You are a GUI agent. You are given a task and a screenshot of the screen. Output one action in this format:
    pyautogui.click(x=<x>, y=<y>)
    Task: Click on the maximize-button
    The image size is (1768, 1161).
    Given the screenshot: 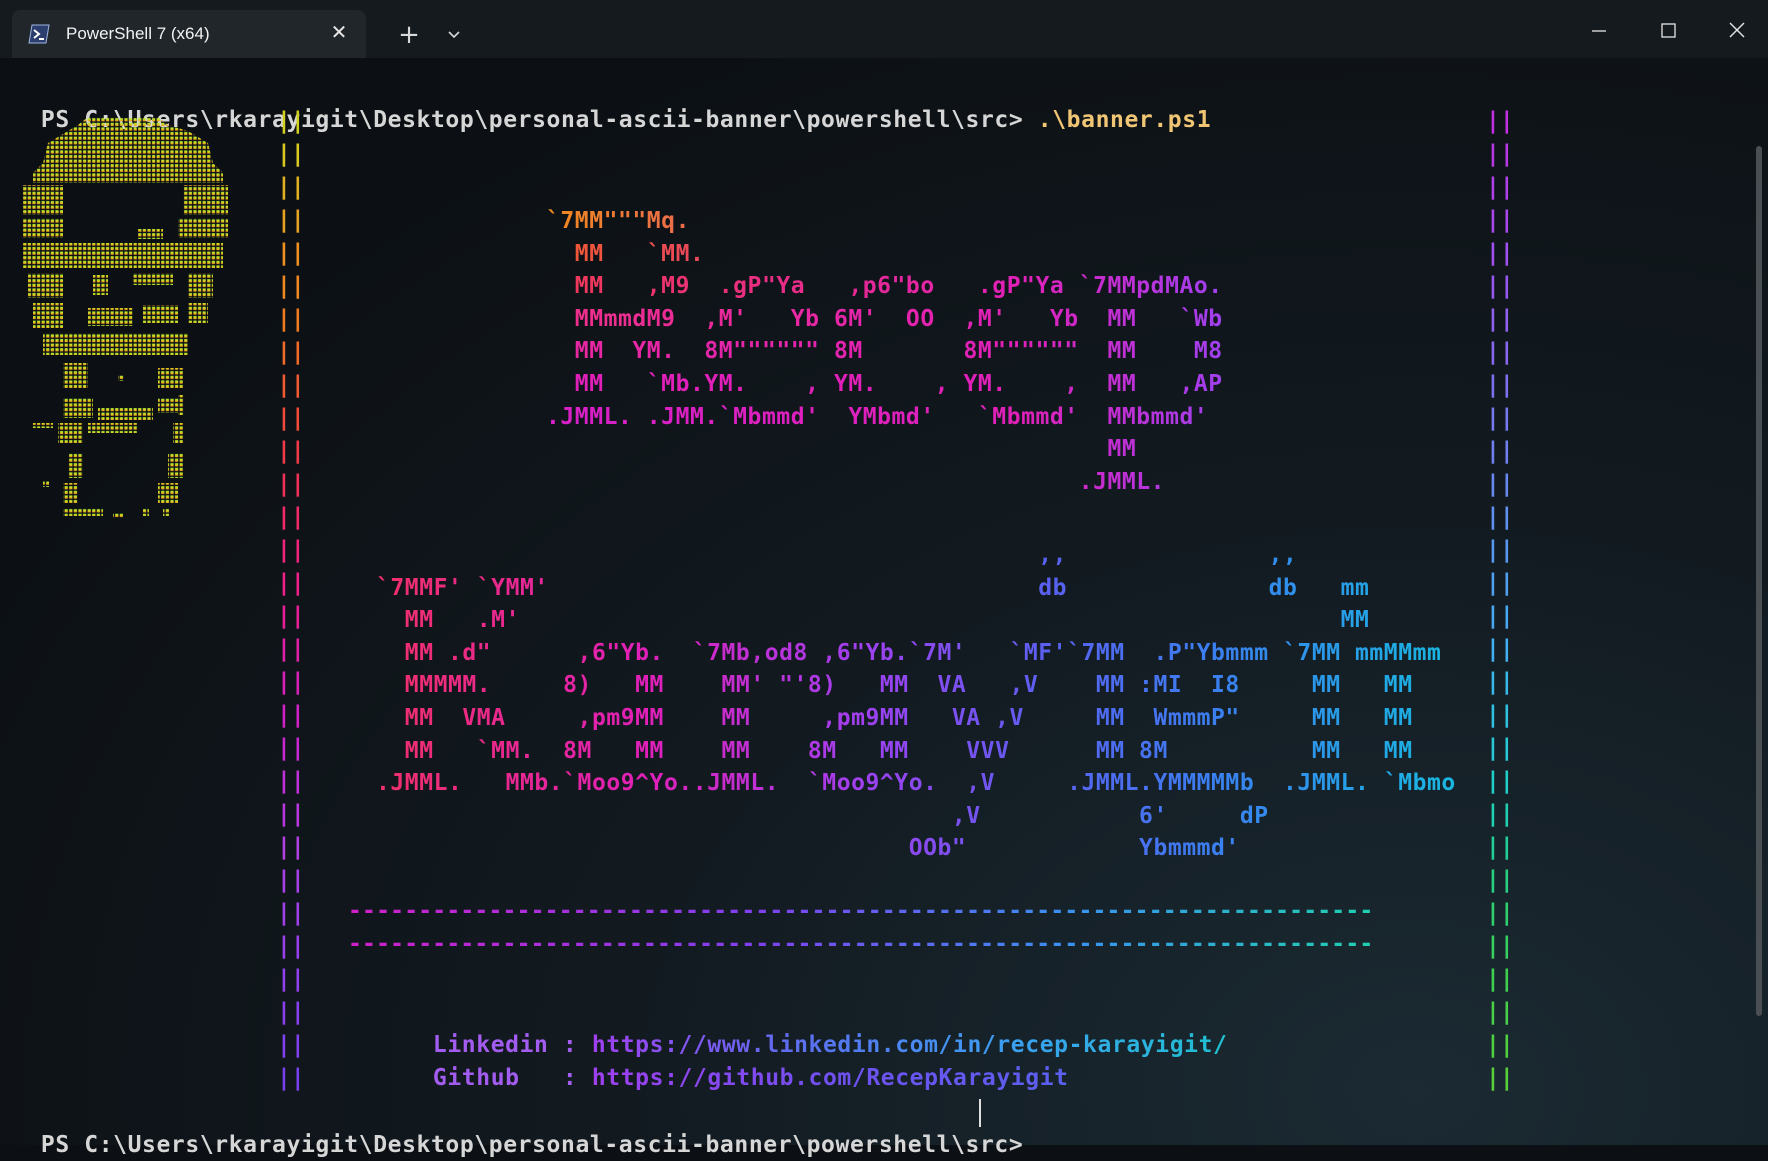 What is the action you would take?
    pyautogui.click(x=1668, y=30)
    